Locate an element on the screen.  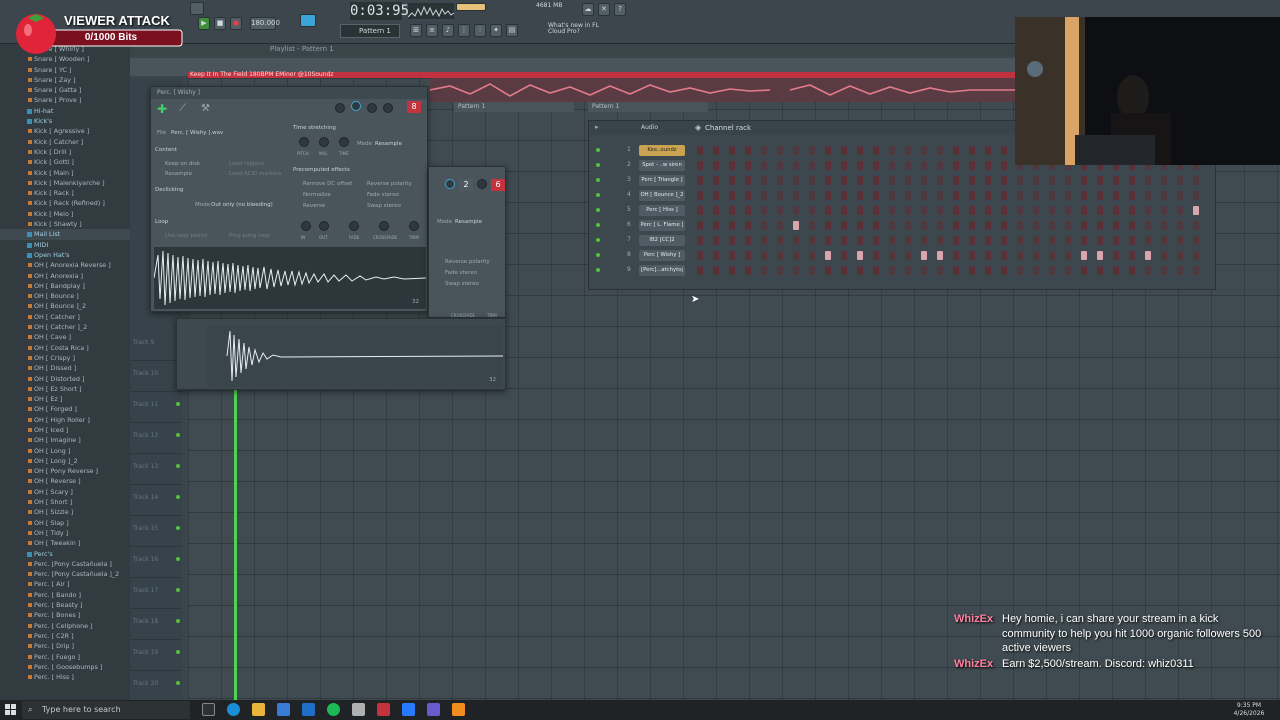
declick-mode-select: Out only (no bleeding) is located at coordinates (242, 205).